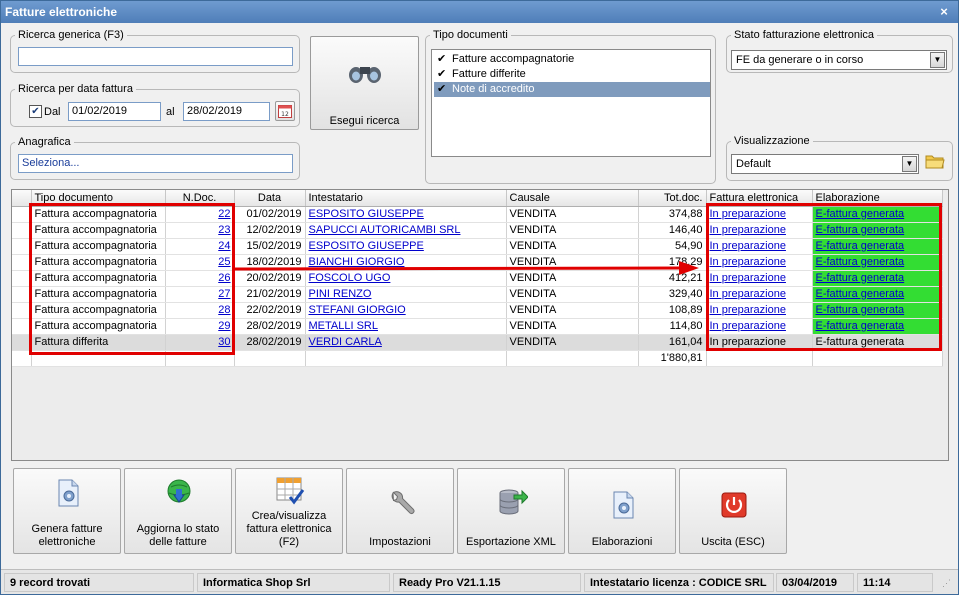 The height and width of the screenshot is (595, 959). I want to click on cell-intestatario-link: VERDI CARLA, so click(345, 342).